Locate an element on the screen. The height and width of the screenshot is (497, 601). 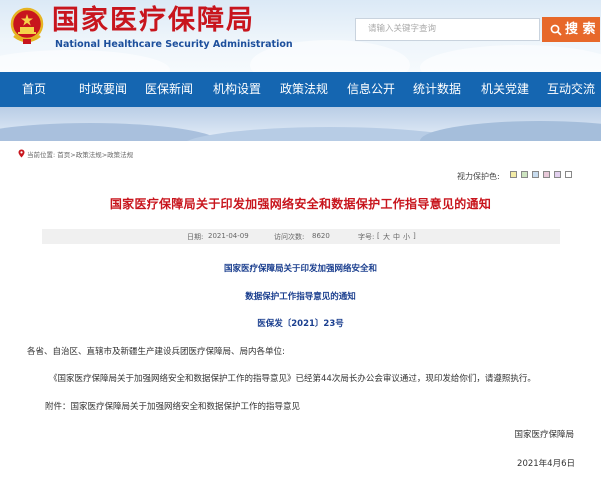
nav-item-statistics: 统计数据 is located at coordinates (437, 89).